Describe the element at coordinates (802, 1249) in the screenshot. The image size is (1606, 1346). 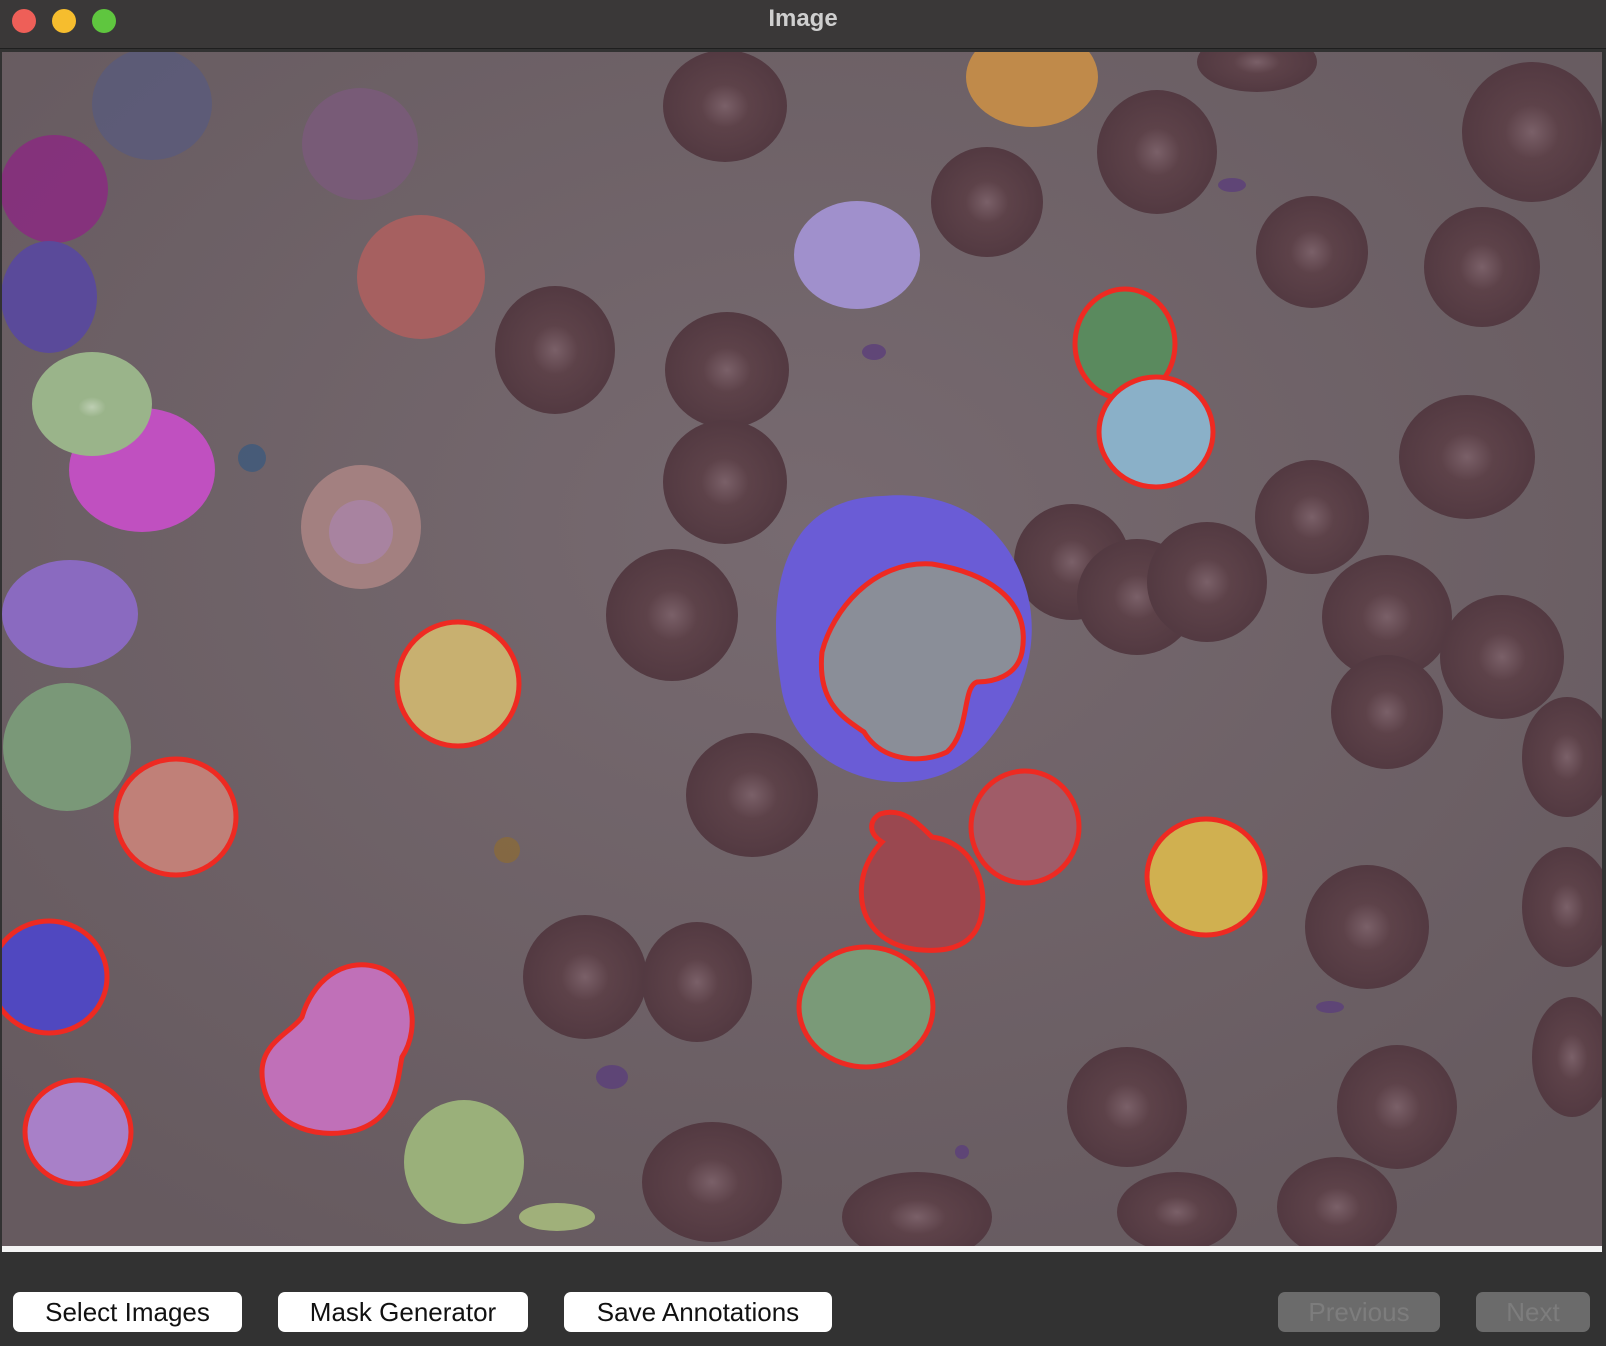
I see `canvas-bottom-border` at that location.